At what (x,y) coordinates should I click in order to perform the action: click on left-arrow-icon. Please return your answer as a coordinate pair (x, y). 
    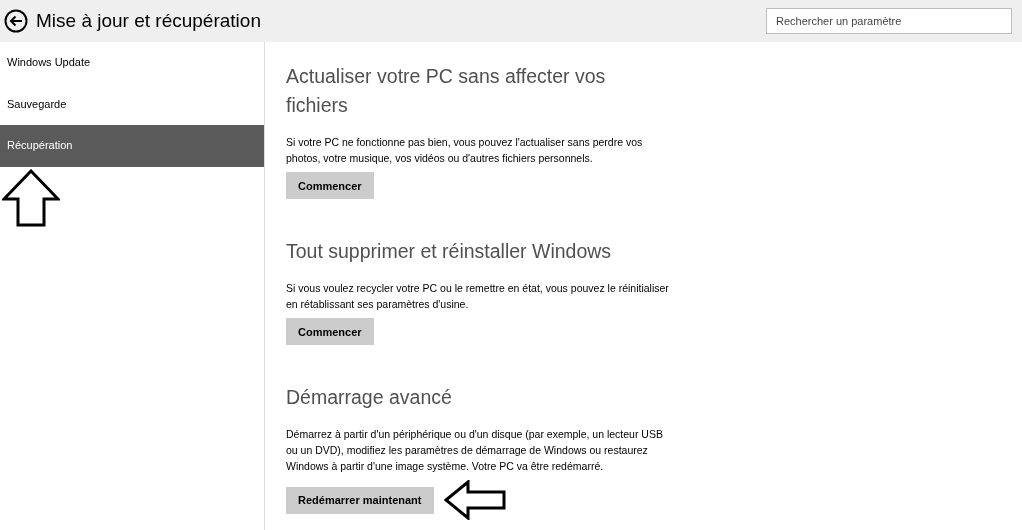
    Looking at the image, I should click on (474, 500).